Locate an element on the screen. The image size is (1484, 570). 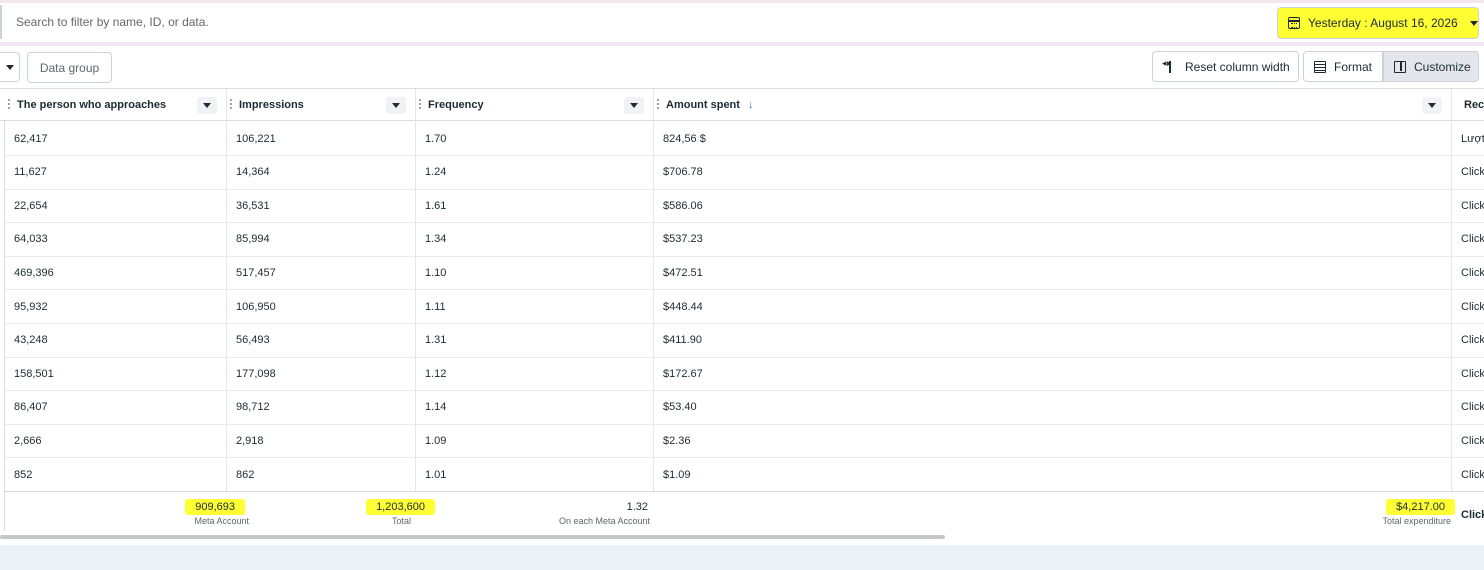
cell-amount: $2.36 is located at coordinates (677, 440).